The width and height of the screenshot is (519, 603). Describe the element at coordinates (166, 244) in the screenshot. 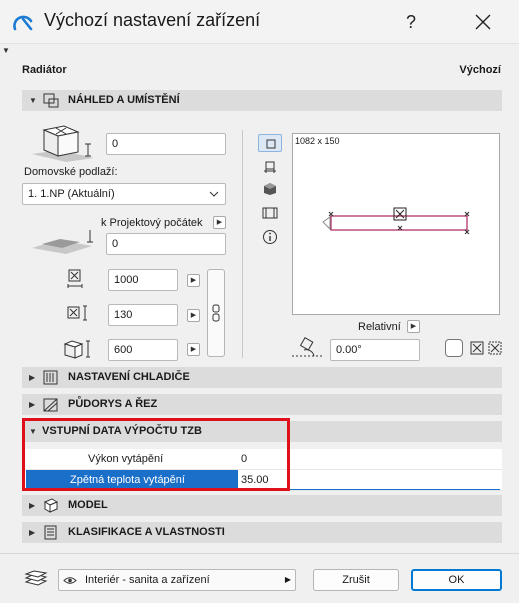

I see `base-offset-input: 0` at that location.